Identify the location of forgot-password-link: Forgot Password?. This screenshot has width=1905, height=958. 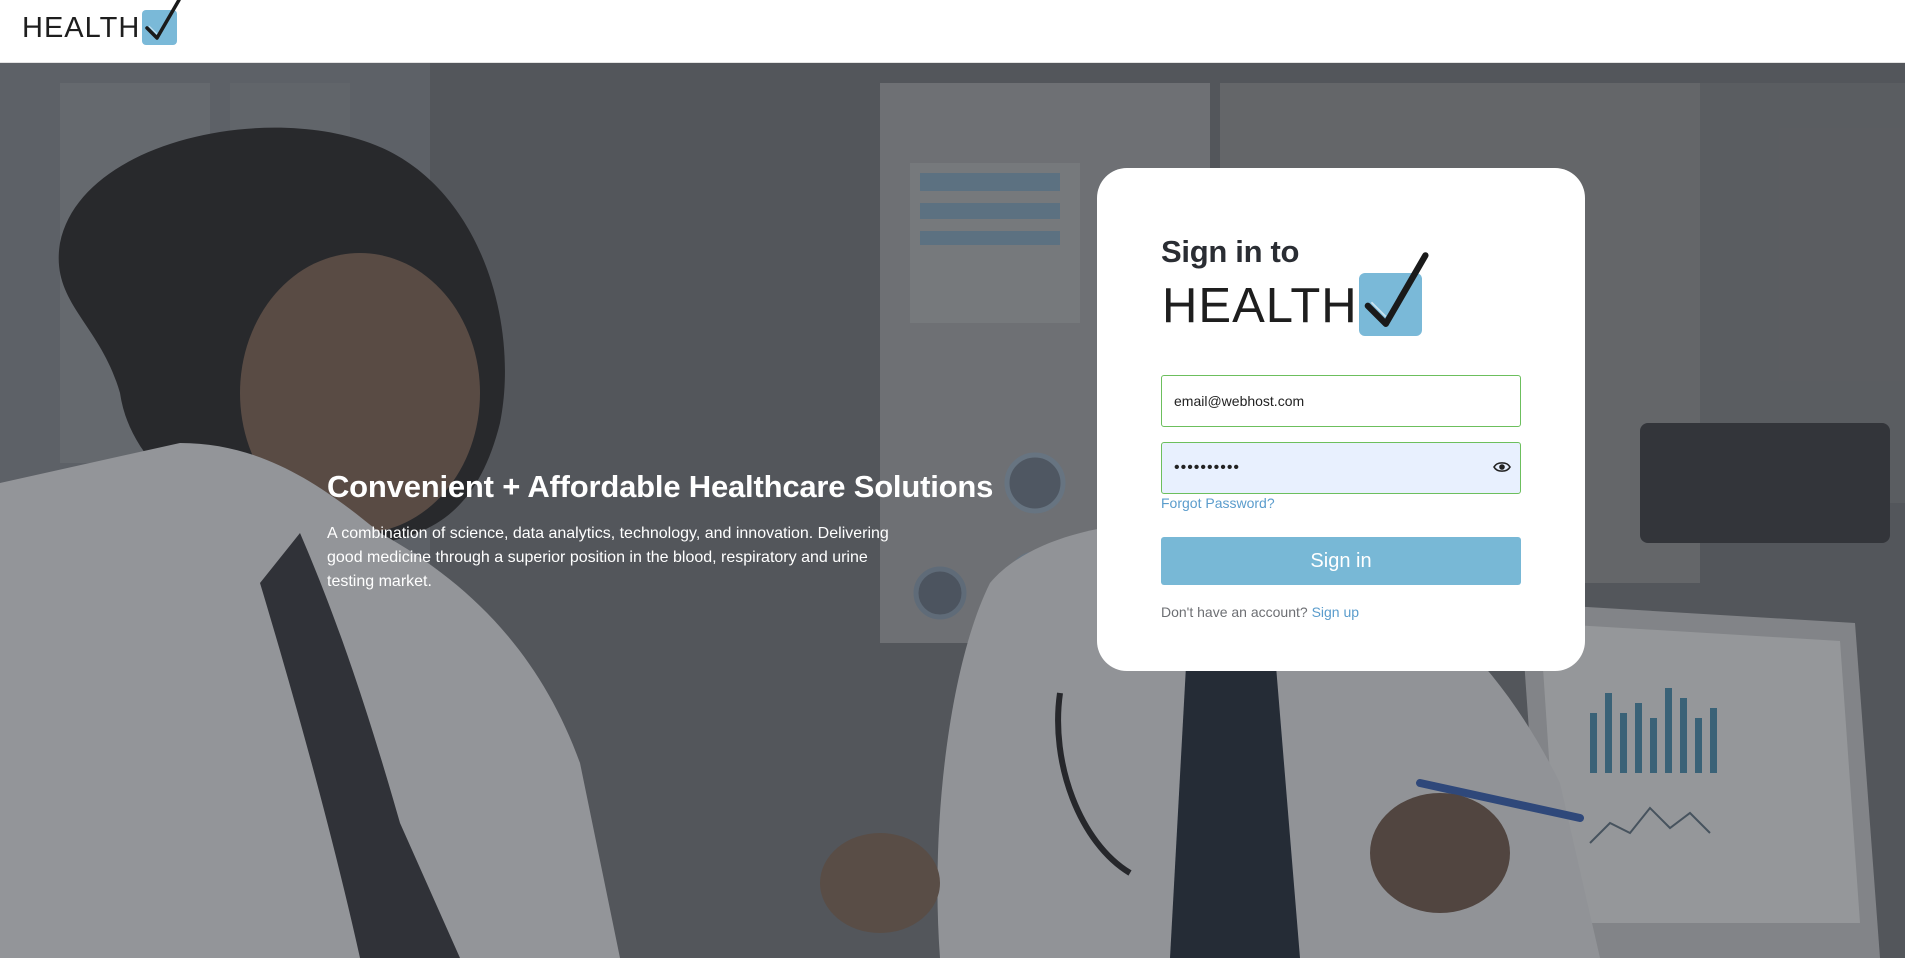
(1218, 503).